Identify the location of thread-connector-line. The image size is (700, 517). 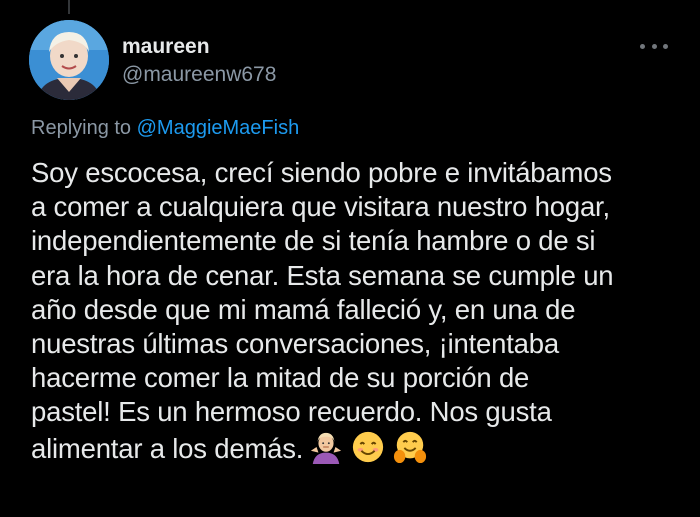
(69, 7).